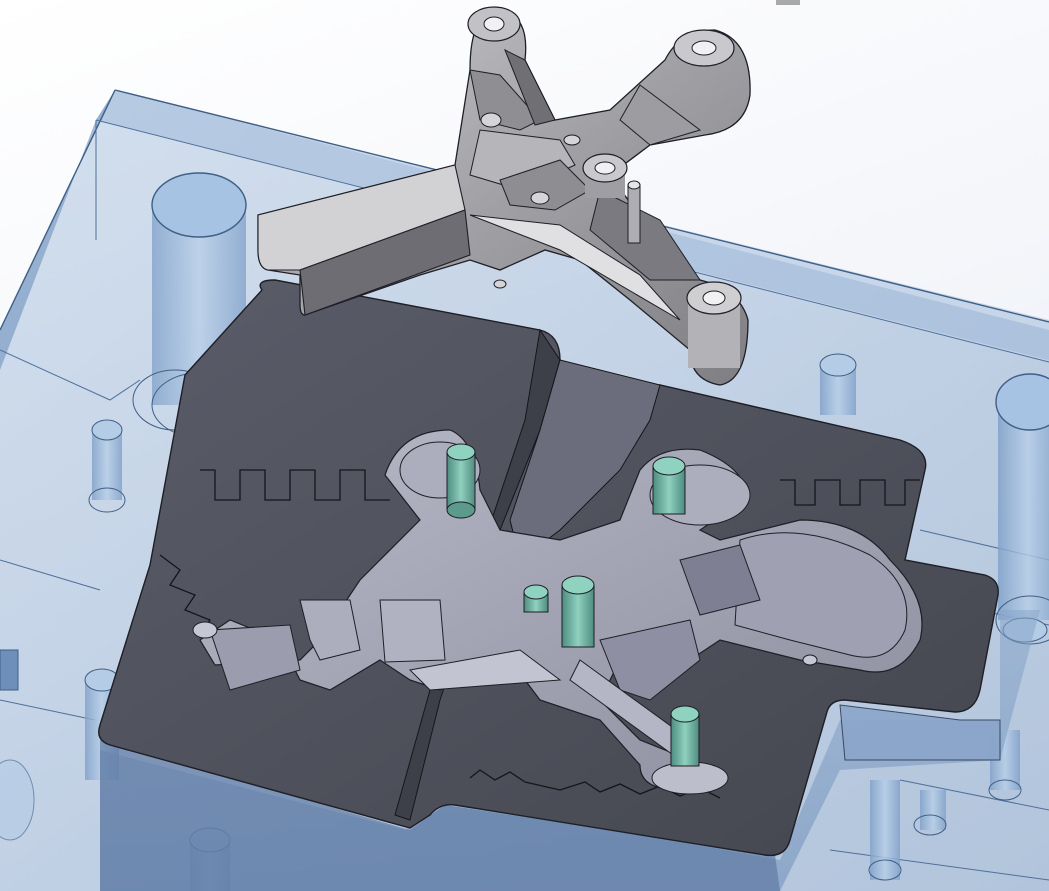 The width and height of the screenshot is (1049, 891). I want to click on base-pin-left, so click(107, 466).